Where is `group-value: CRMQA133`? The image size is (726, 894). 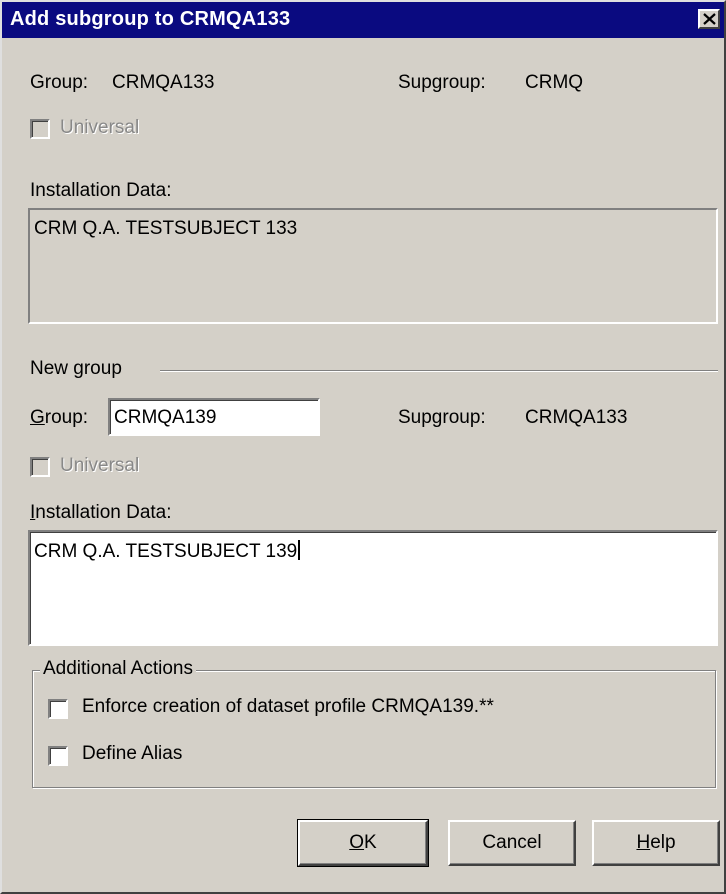
group-value: CRMQA133 is located at coordinates (163, 82).